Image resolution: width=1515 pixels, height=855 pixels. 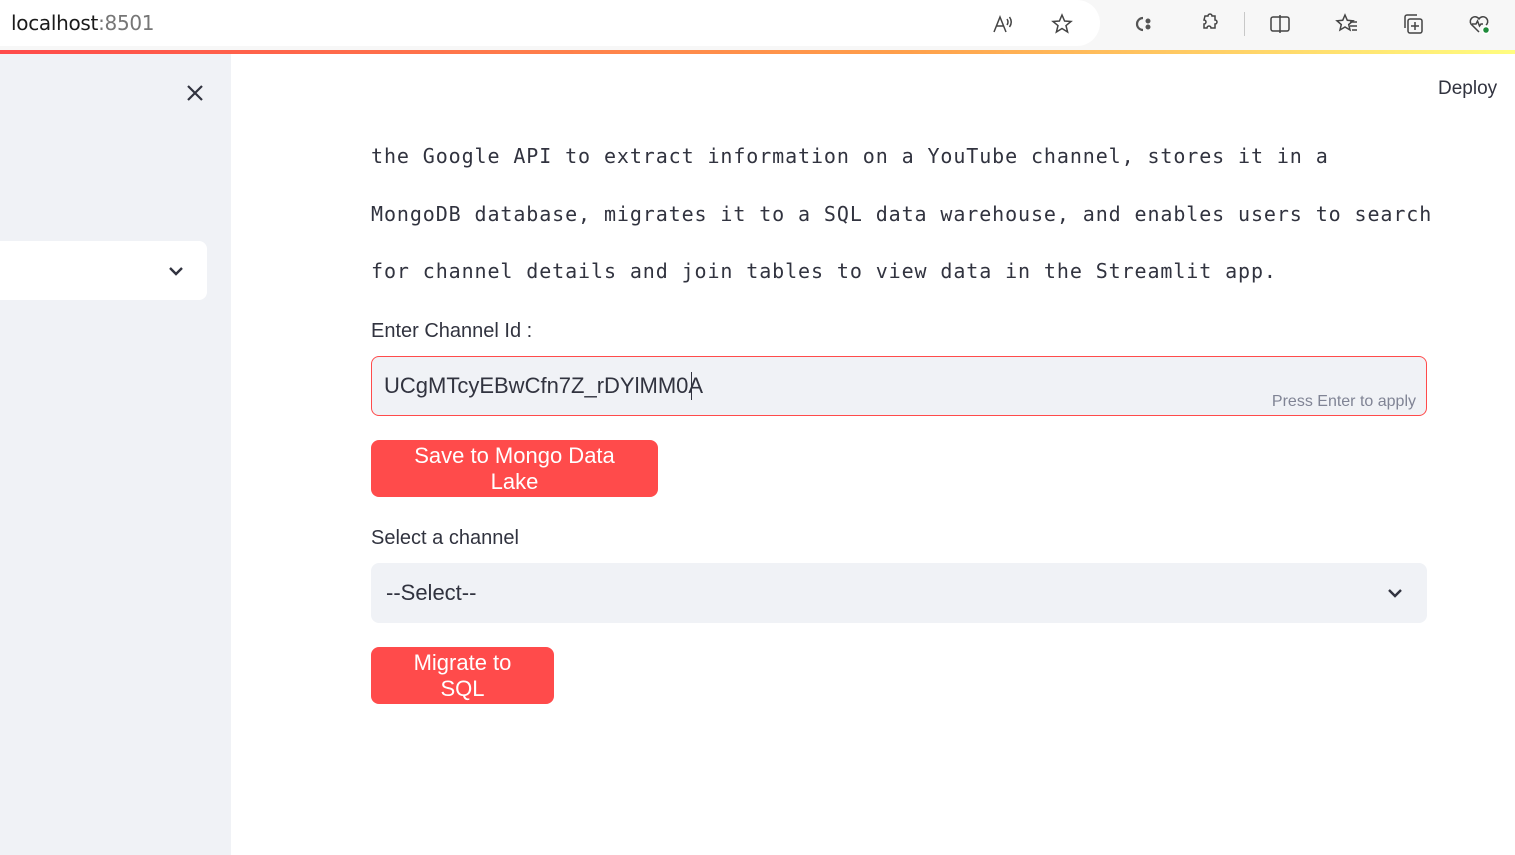 I want to click on channel-id-input, so click(x=824, y=386).